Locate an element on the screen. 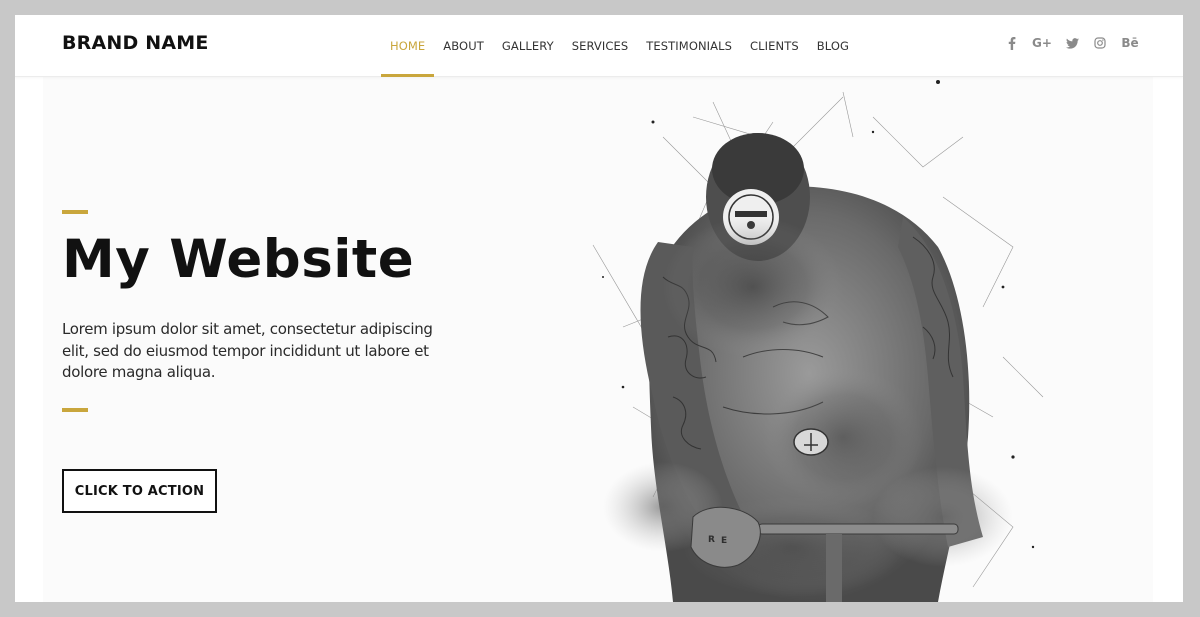  social-links: G+ Bē is located at coordinates (1072, 43).